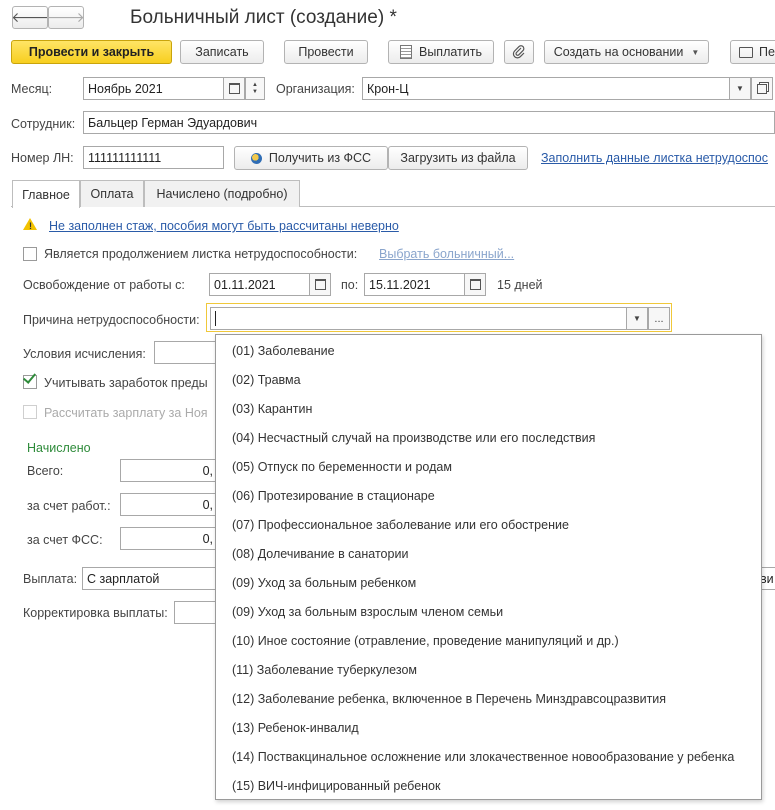  I want to click on save-button: Записать, so click(222, 52).